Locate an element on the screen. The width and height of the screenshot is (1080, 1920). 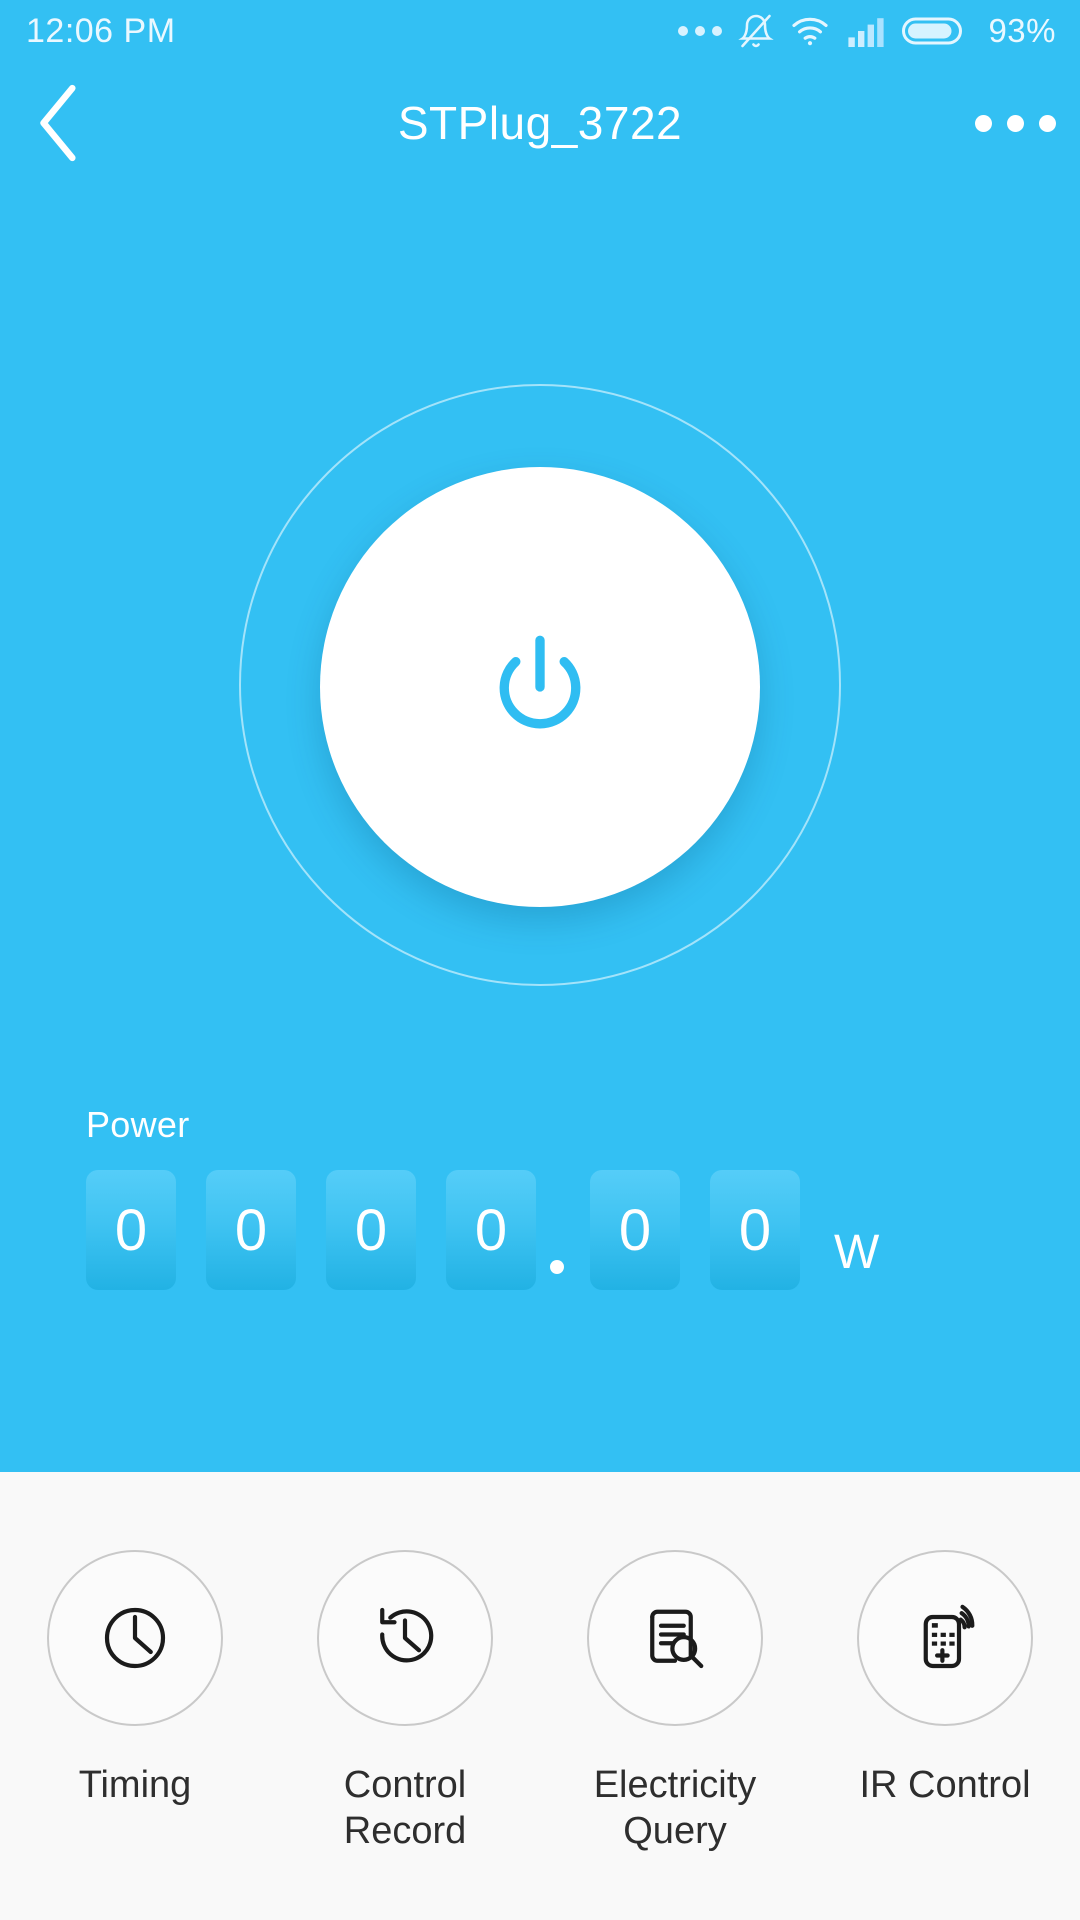
action-item-electricity-query: Electricity Query is located at coordinates (675, 1702).